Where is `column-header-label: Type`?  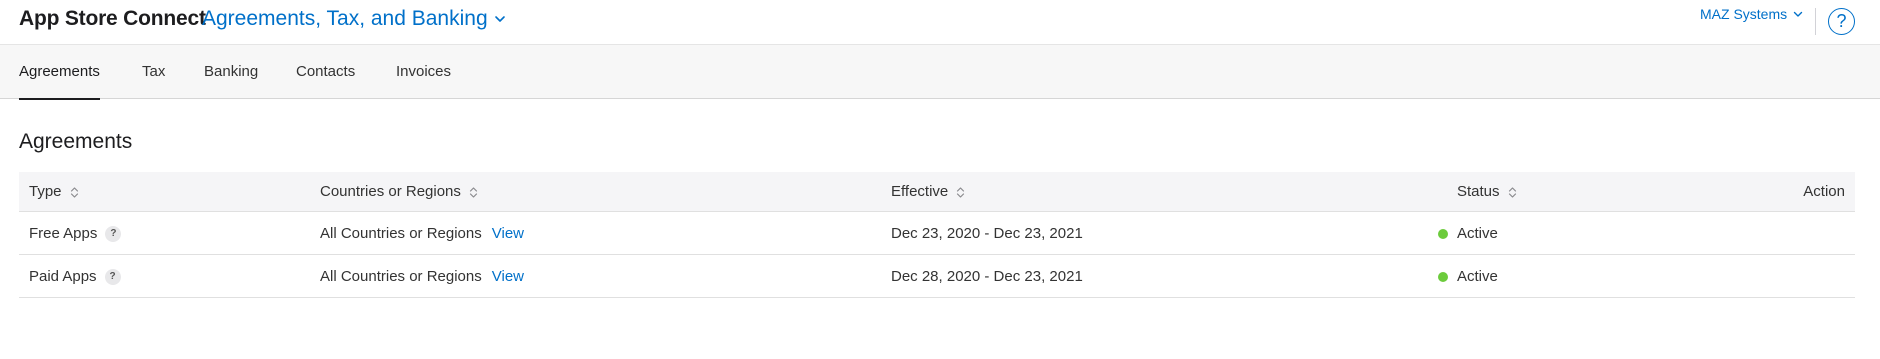
column-header-label: Type is located at coordinates (45, 191).